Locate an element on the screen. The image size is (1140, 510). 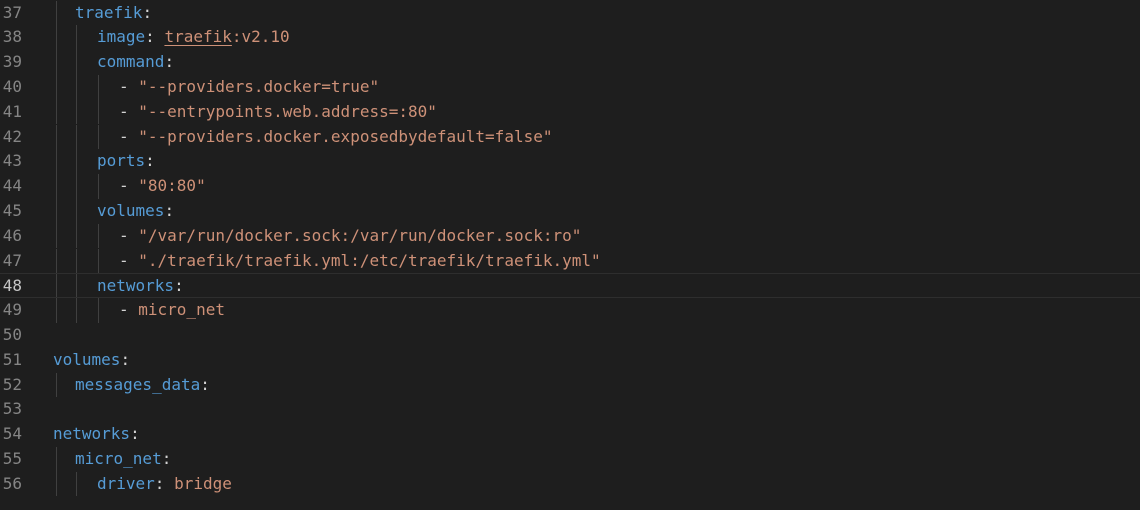
line-number: 42 is located at coordinates (12, 136).